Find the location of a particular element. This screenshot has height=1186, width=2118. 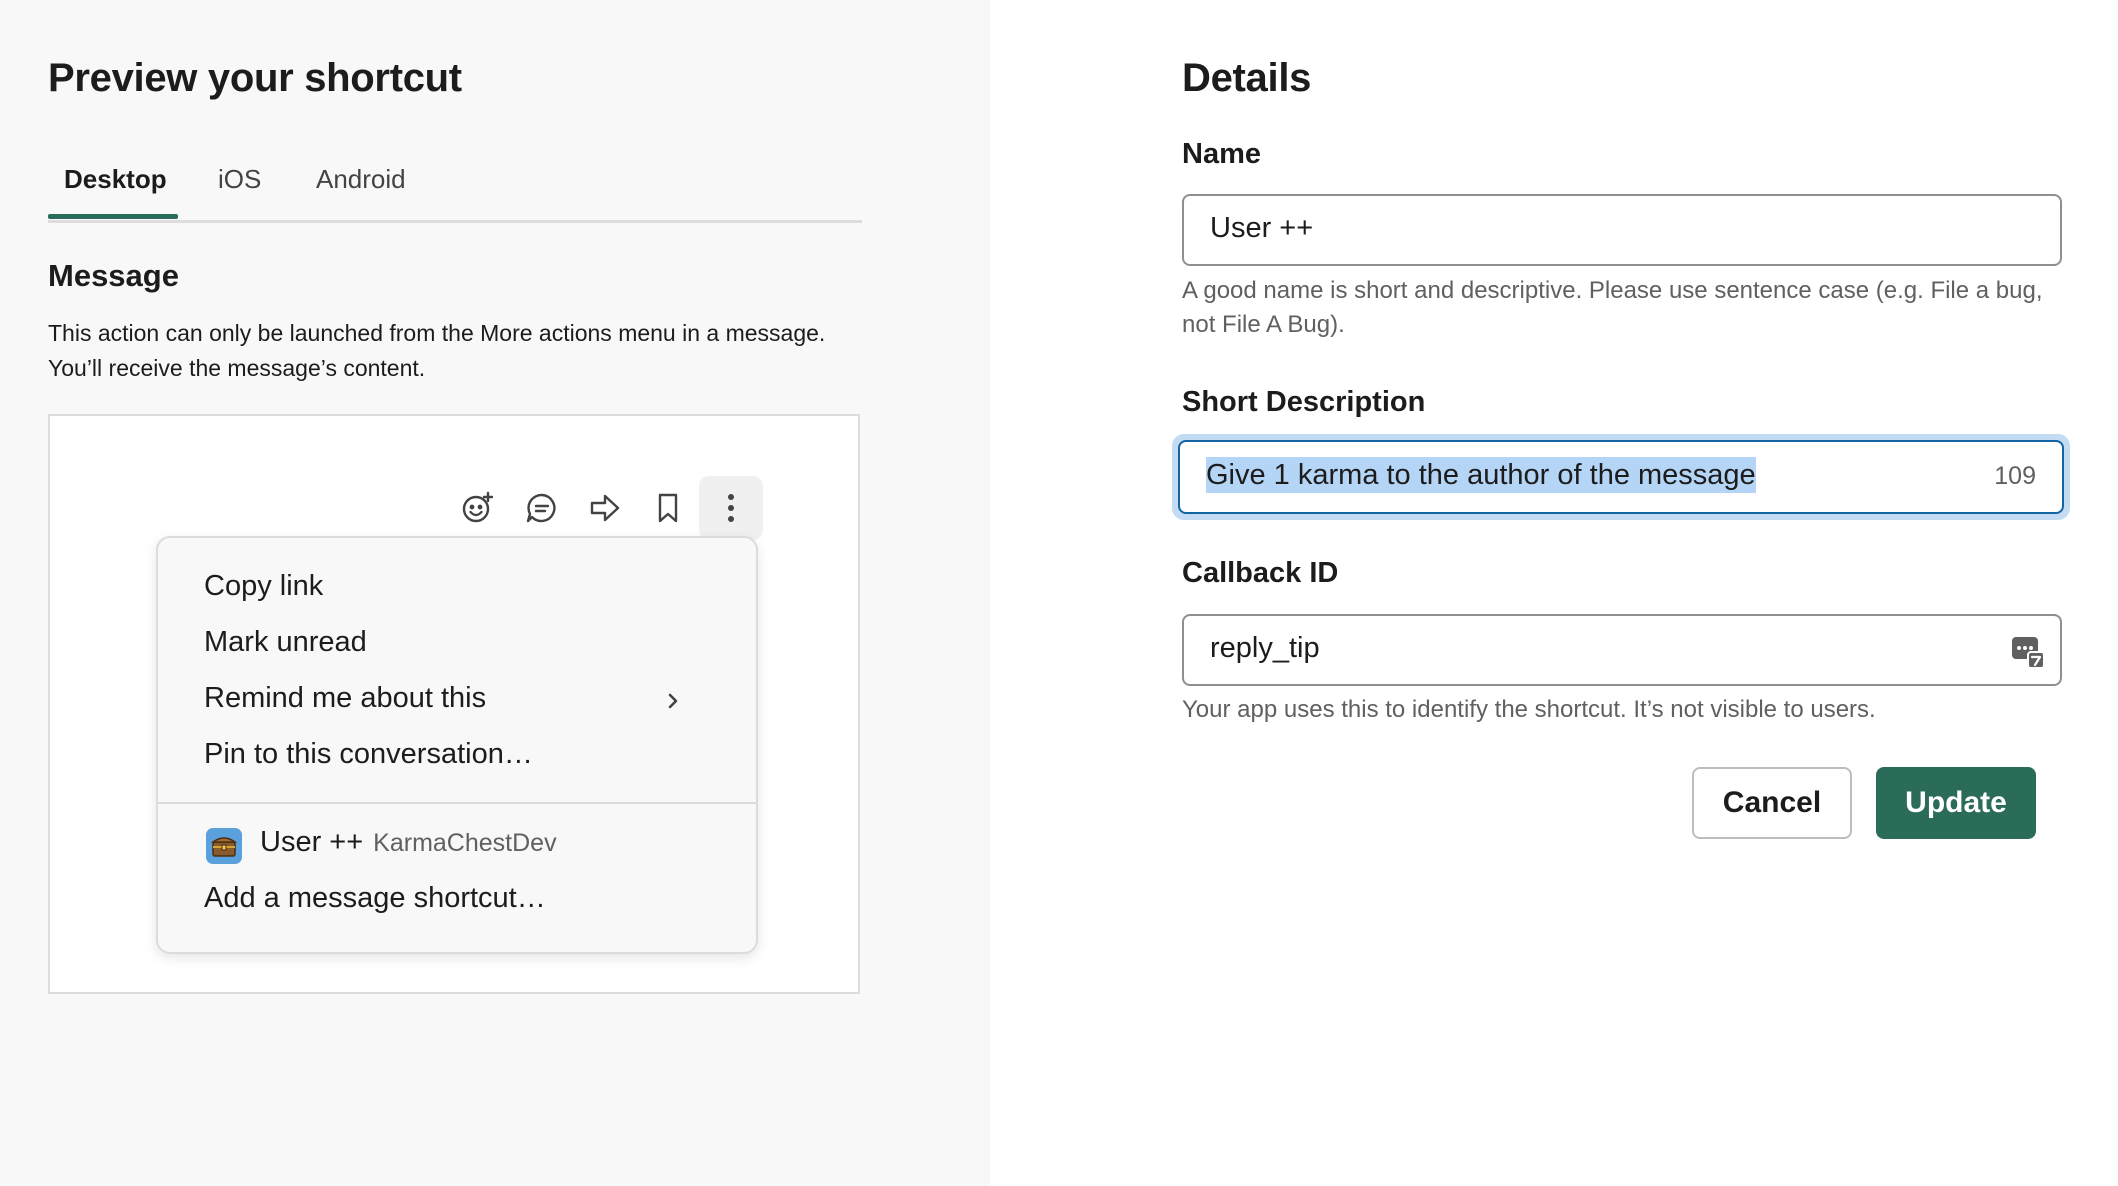

reply-in-thread-icon is located at coordinates (542, 508).